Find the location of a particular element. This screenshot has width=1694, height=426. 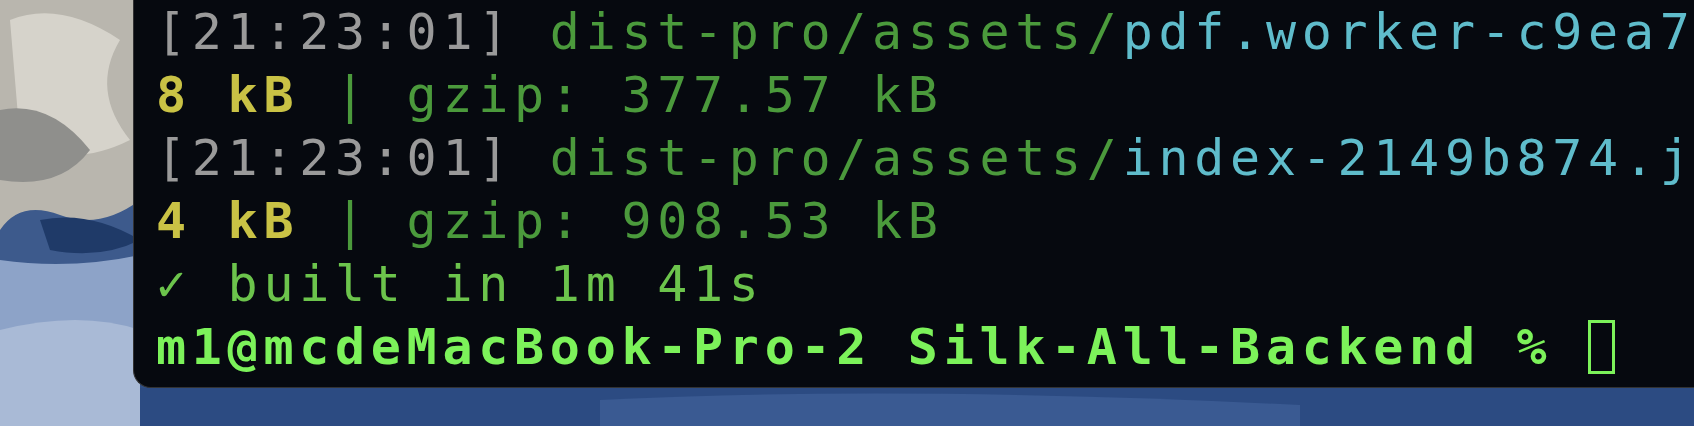

build-message: ✓ built in 1m 41s is located at coordinates (460, 283).